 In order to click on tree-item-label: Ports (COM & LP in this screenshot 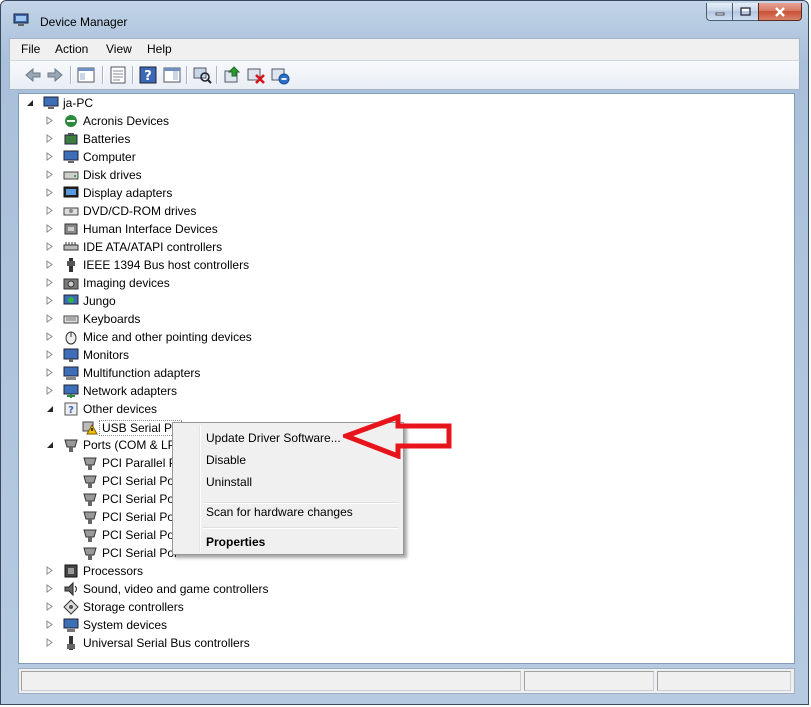, I will do `click(129, 445)`.